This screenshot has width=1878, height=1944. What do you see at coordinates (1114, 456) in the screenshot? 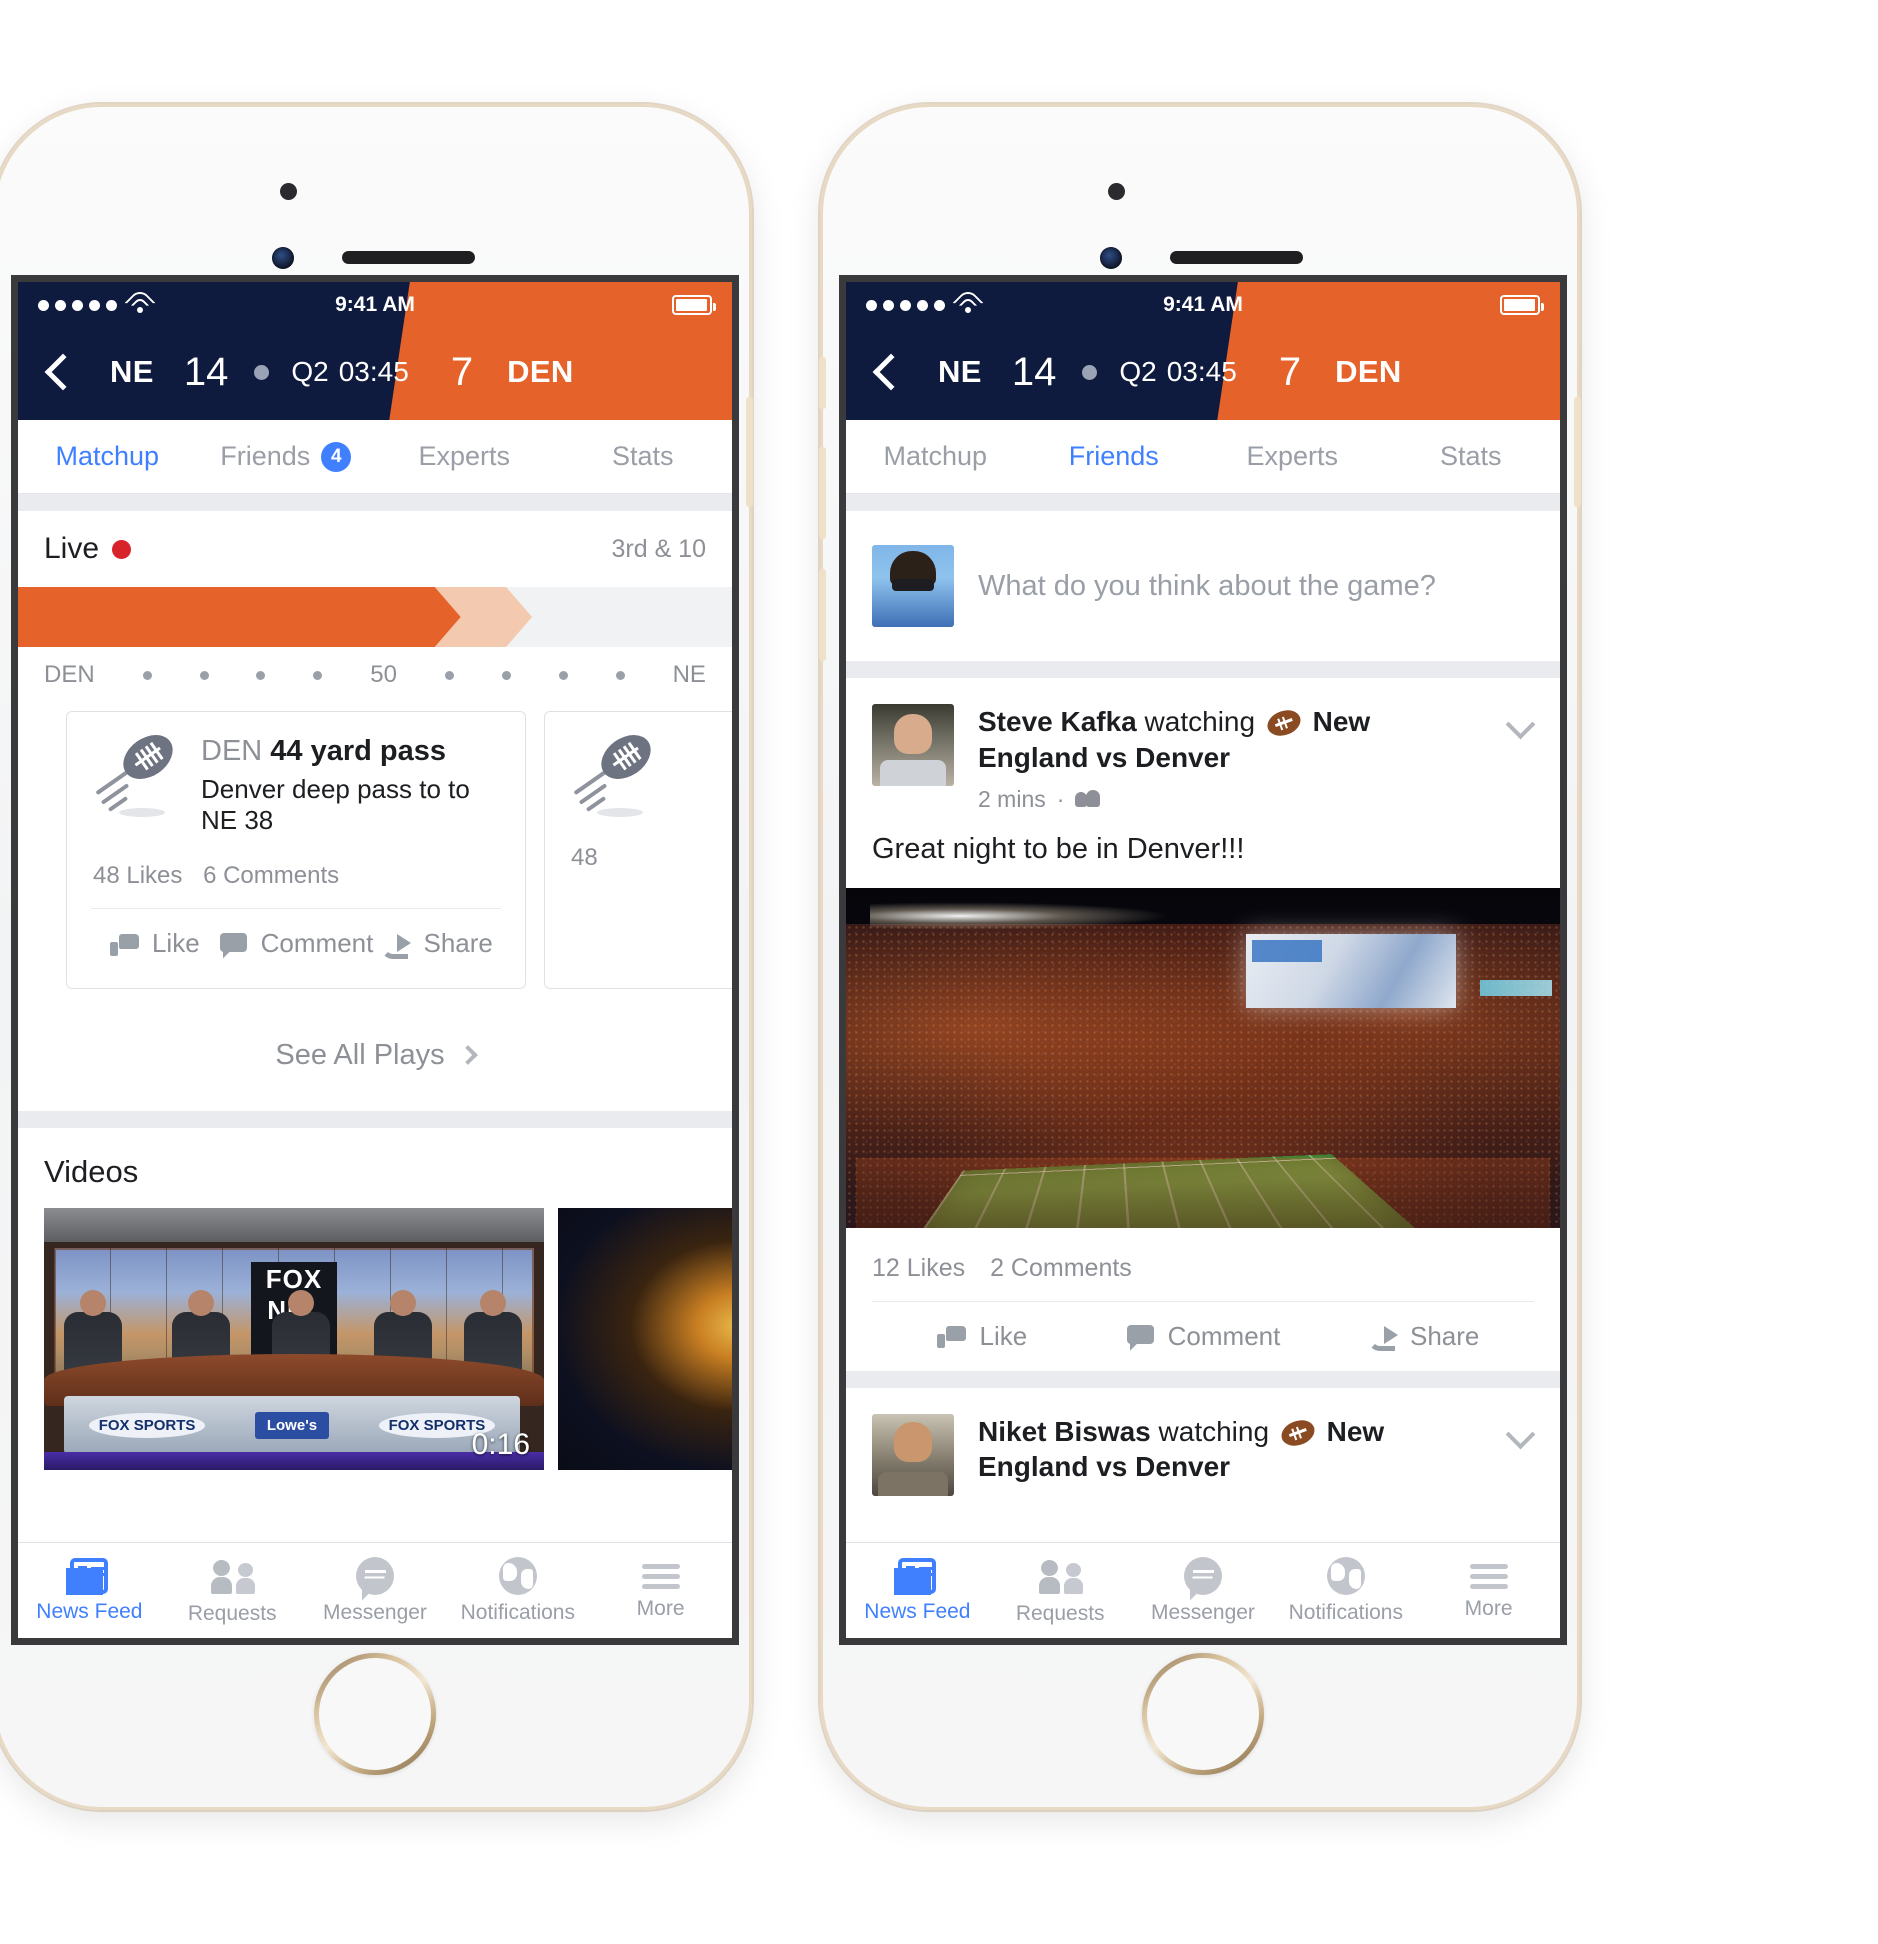
I see `tab-friends: Friends` at bounding box center [1114, 456].